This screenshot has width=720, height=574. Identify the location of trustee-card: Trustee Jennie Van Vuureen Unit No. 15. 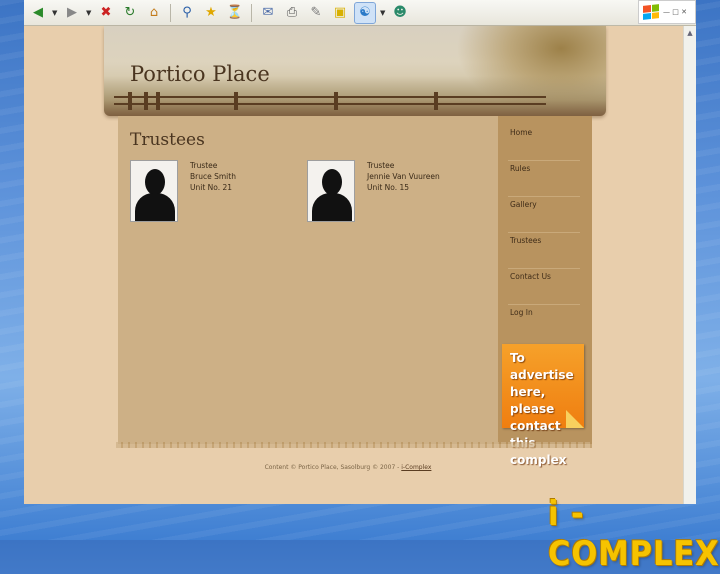
(373, 191).